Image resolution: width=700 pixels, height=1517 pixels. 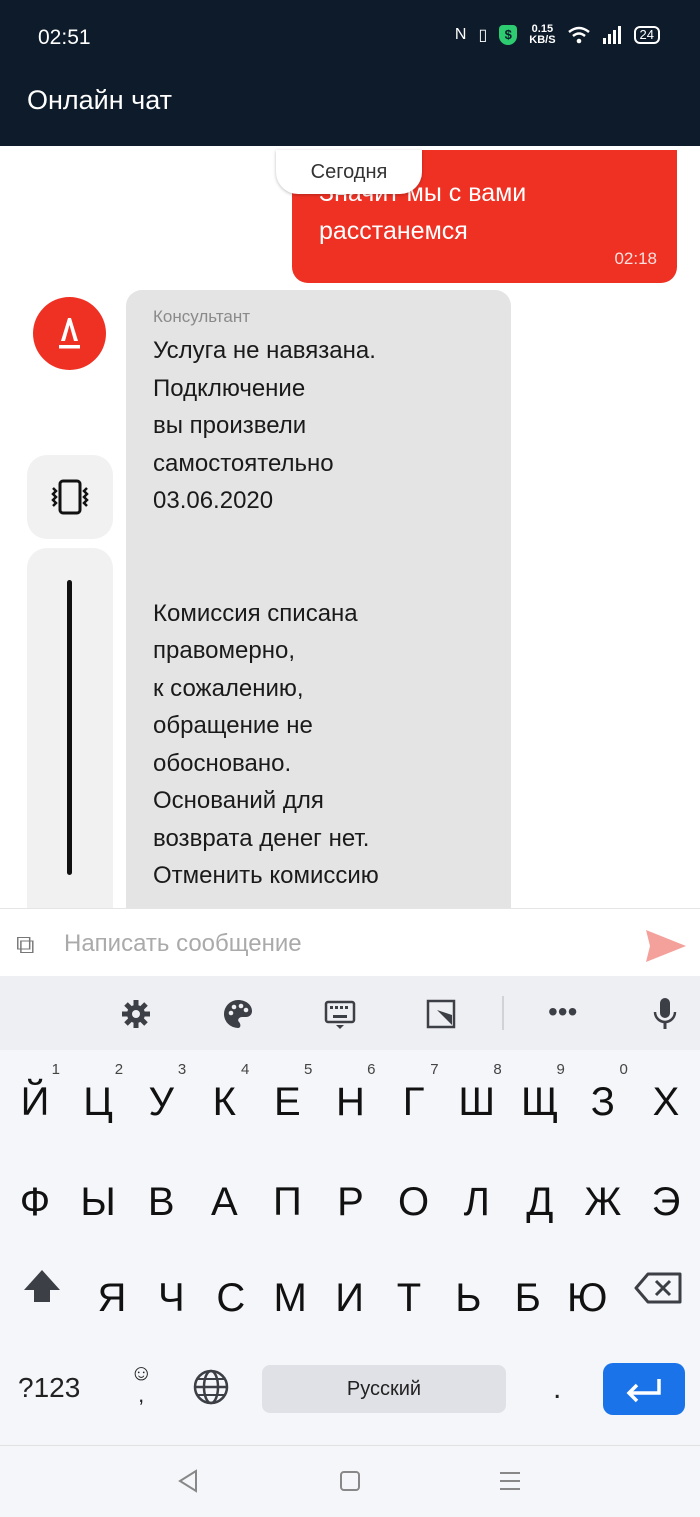 I want to click on key: Ф, so click(x=35, y=1195).